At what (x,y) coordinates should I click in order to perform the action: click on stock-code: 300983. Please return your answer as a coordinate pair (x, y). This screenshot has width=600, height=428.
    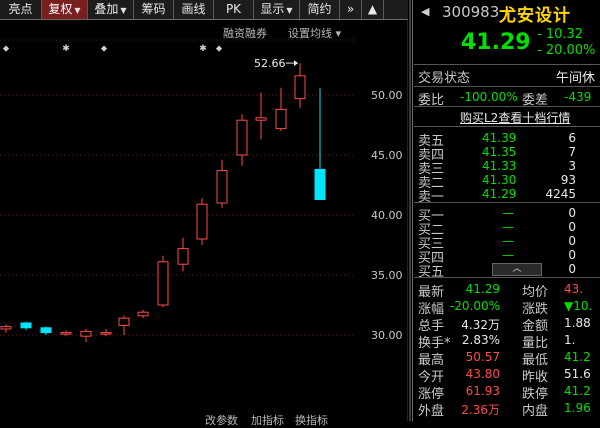
    Looking at the image, I should click on (471, 12).